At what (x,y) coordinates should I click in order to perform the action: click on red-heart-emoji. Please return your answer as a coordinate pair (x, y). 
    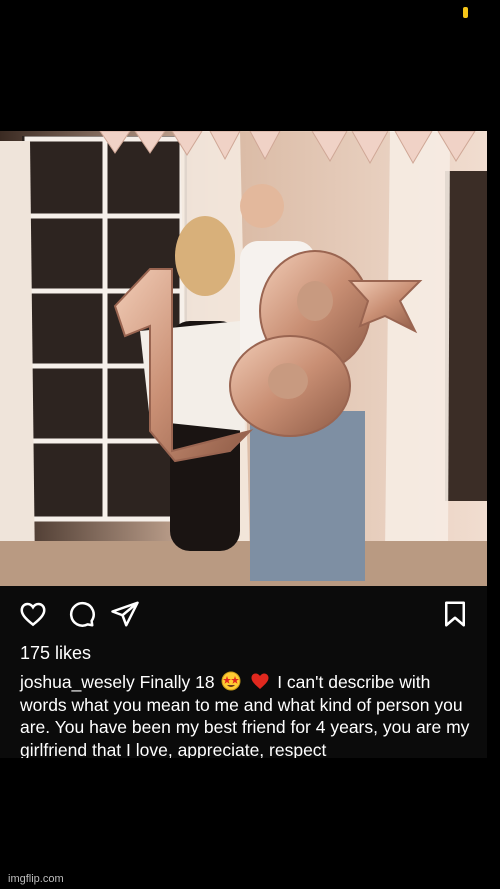
    Looking at the image, I should click on (260, 681).